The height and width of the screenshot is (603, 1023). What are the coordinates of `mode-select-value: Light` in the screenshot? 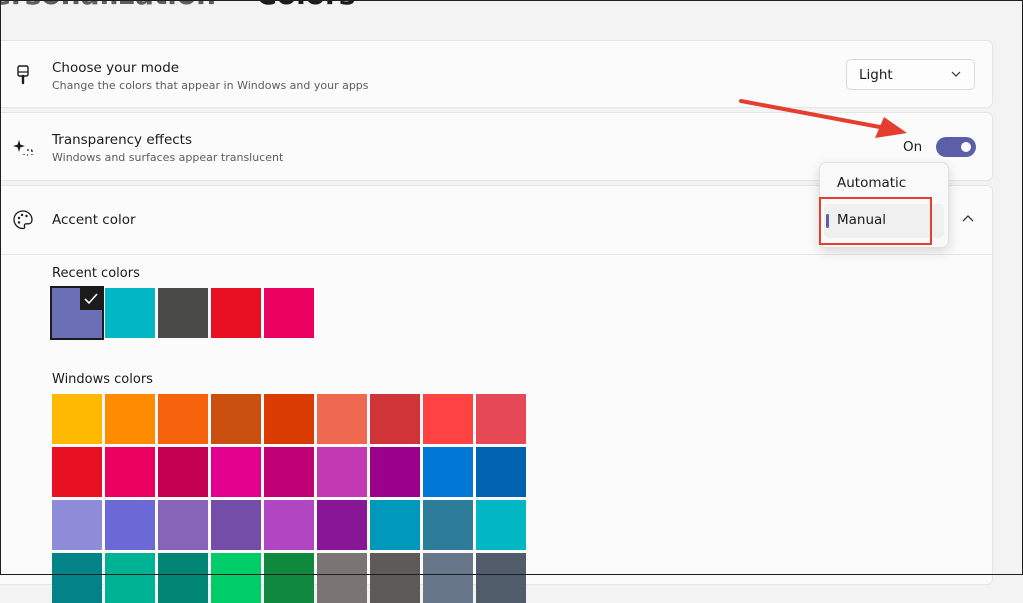 It's located at (876, 75).